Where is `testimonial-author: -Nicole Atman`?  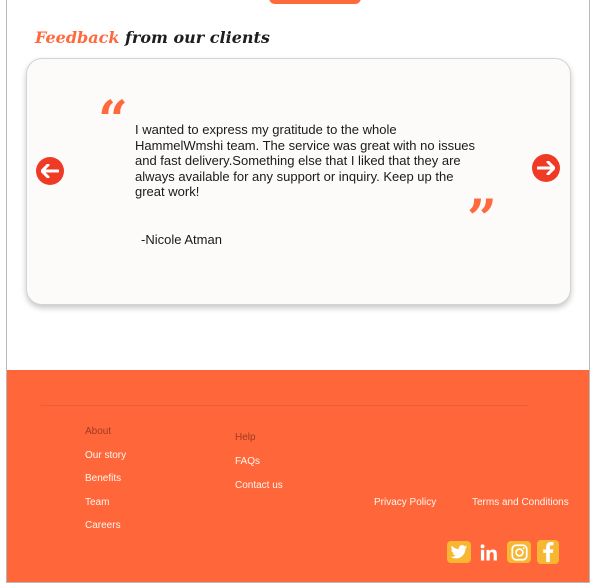 testimonial-author: -Nicole Atman is located at coordinates (181, 239).